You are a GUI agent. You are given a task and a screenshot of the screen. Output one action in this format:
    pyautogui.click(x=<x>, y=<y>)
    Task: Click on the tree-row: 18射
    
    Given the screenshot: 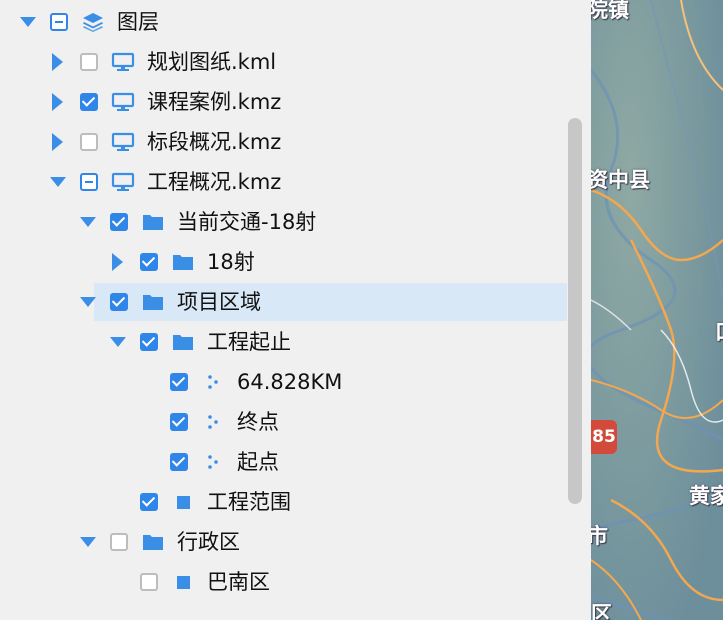 What is the action you would take?
    pyautogui.click(x=283, y=262)
    